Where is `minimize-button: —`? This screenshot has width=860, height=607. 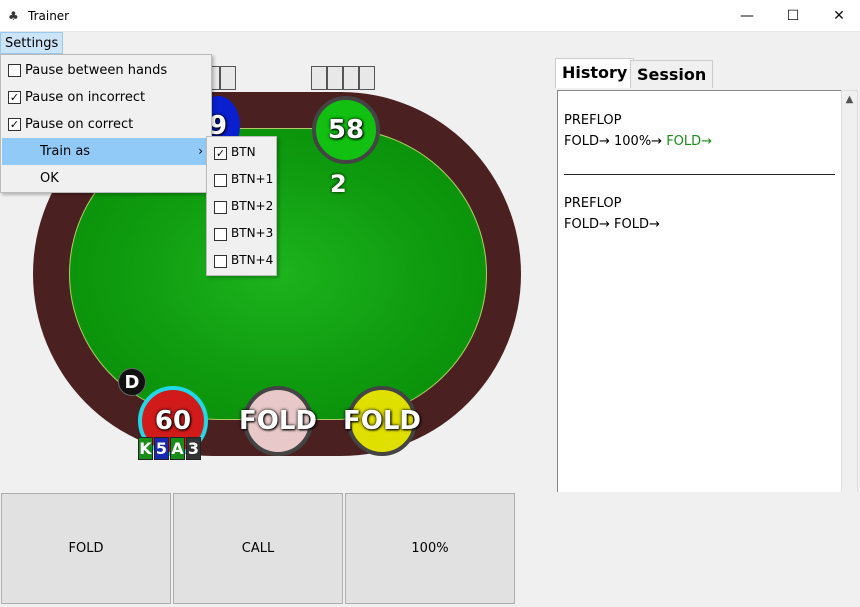
minimize-button: — is located at coordinates (747, 16).